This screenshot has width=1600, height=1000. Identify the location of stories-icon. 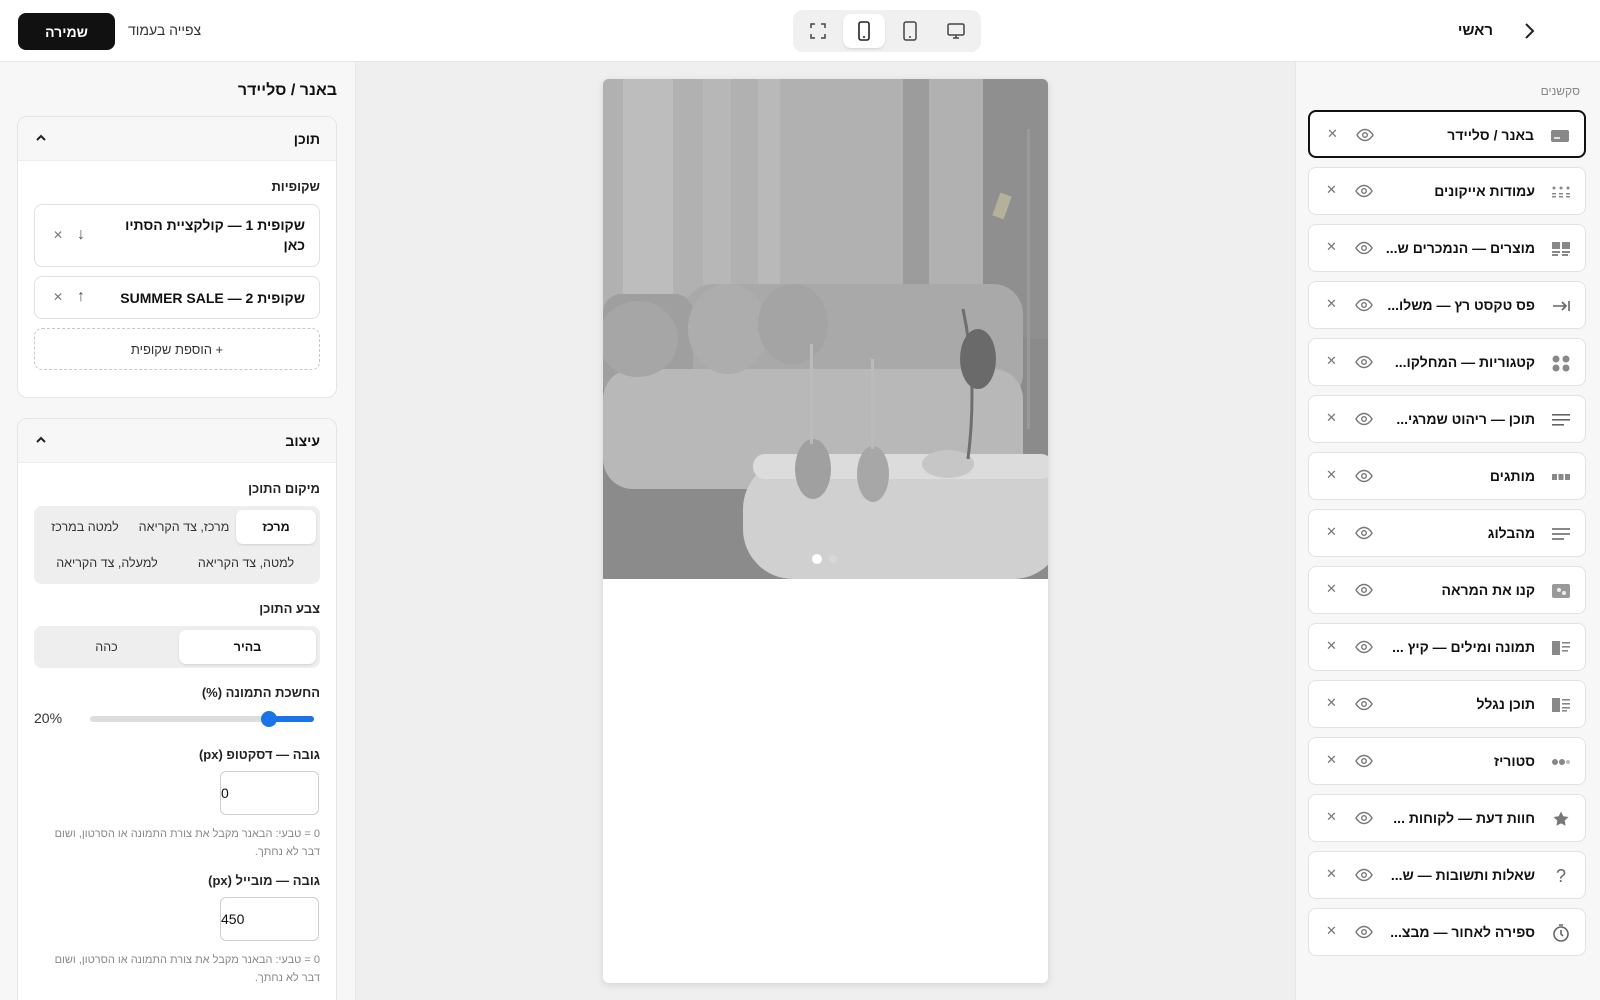
(1561, 762).